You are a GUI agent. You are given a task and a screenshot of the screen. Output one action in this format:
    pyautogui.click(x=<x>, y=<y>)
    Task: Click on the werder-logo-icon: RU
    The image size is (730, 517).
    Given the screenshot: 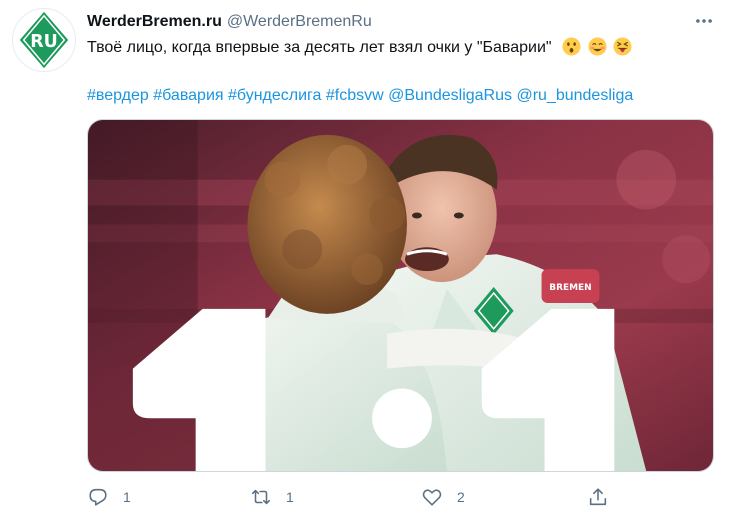 What is the action you would take?
    pyautogui.click(x=44, y=40)
    